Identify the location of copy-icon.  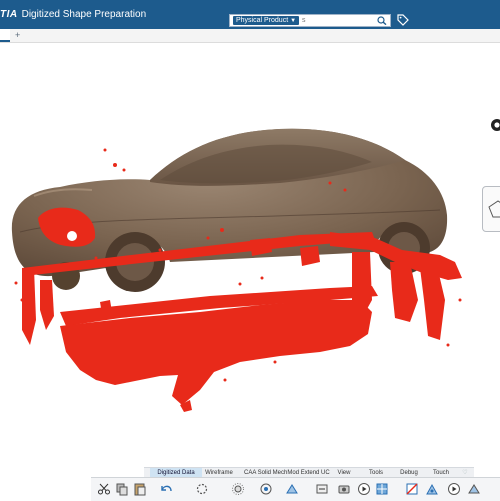
(122, 489).